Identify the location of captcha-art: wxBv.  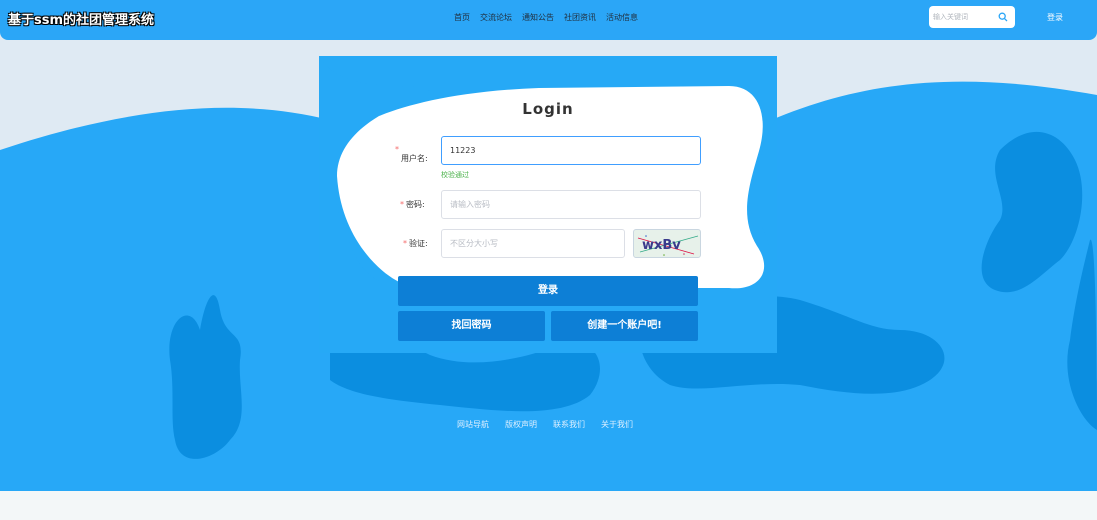
(668, 245).